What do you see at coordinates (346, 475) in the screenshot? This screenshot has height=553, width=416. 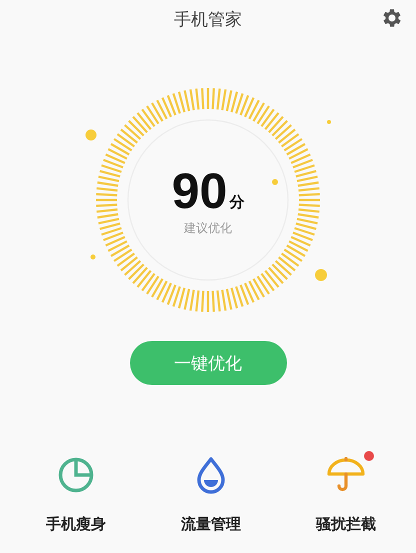 I see `umbrella-icon` at bounding box center [346, 475].